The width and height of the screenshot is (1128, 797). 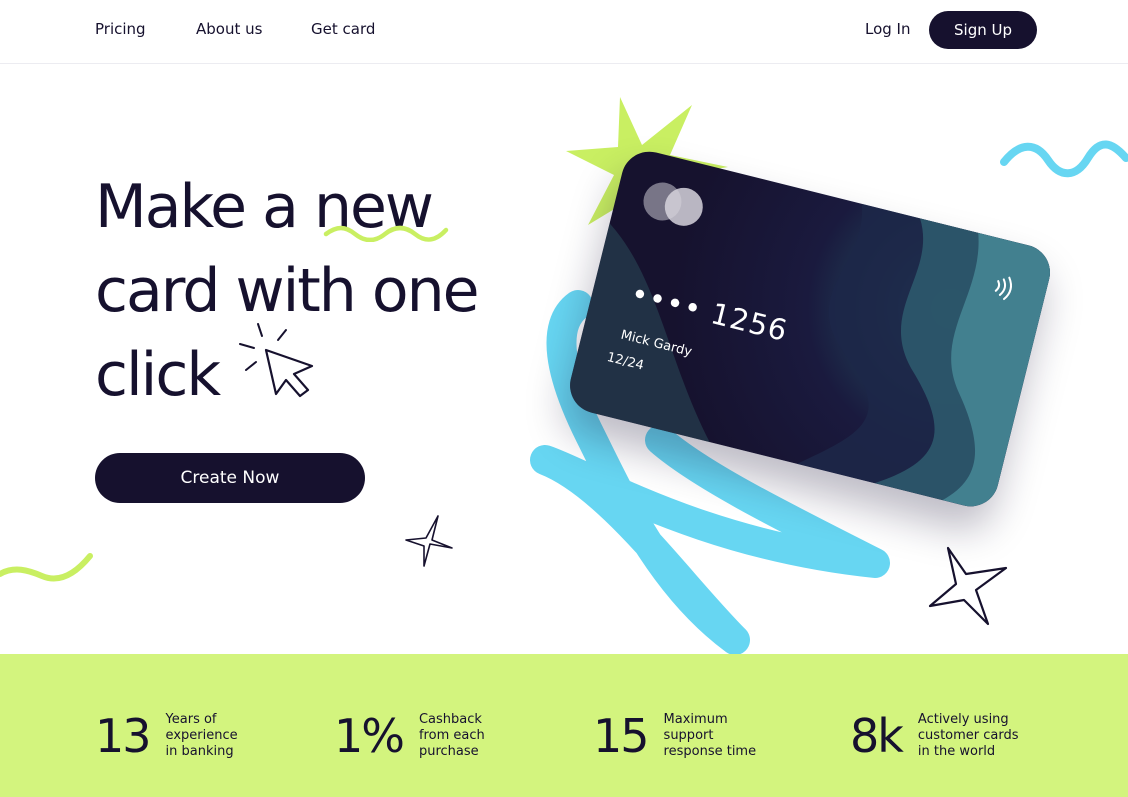 I want to click on stat-value: 1%, so click(x=369, y=736).